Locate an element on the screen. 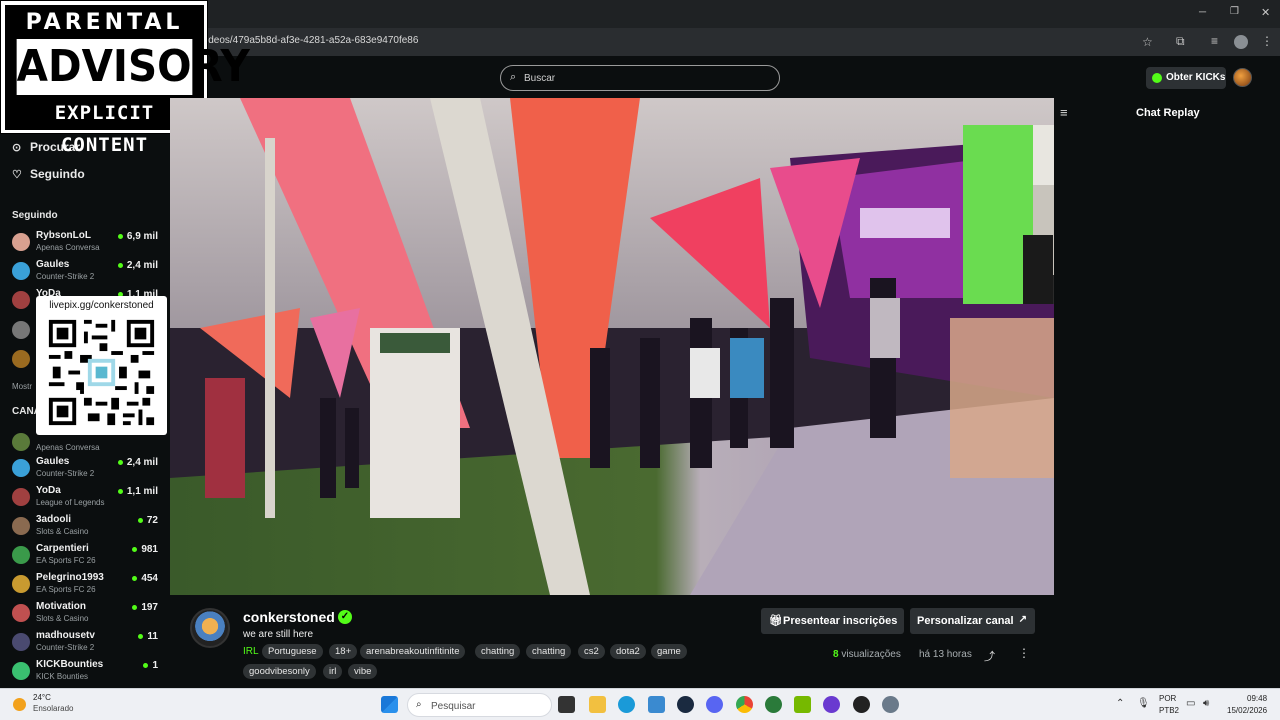 The height and width of the screenshot is (720, 1280). clock-time: 09:48 is located at coordinates (1257, 698).